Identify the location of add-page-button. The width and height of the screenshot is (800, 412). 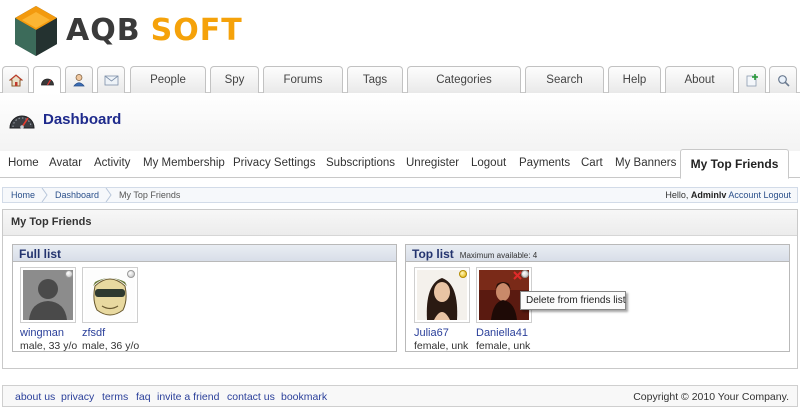
(752, 79).